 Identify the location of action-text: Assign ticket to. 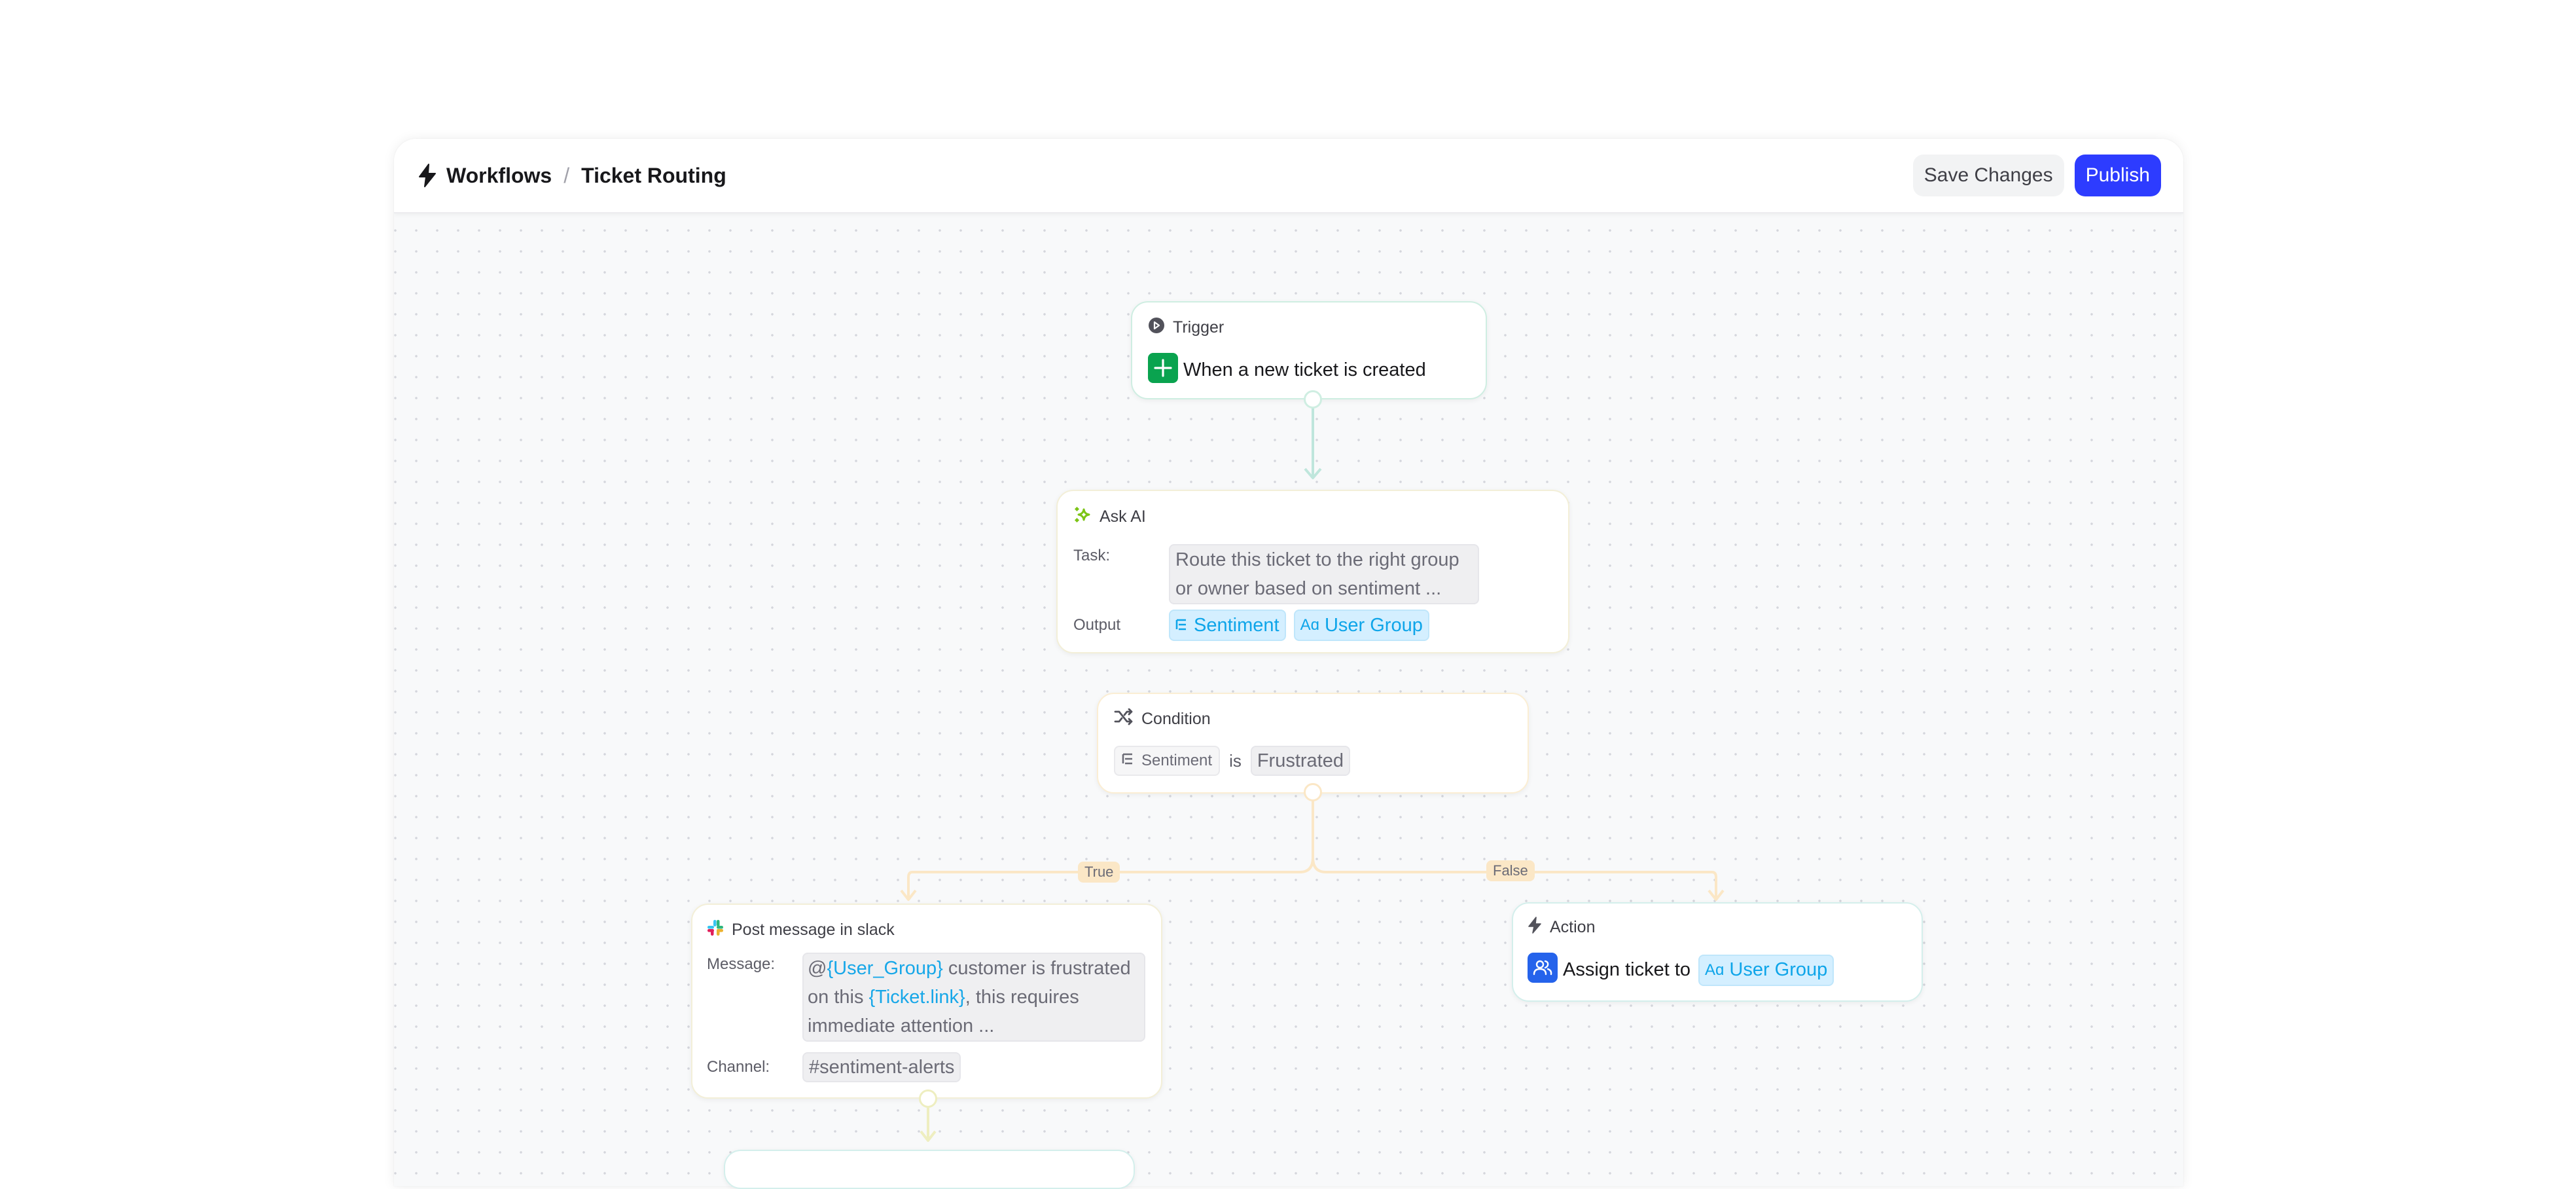
(1627, 969).